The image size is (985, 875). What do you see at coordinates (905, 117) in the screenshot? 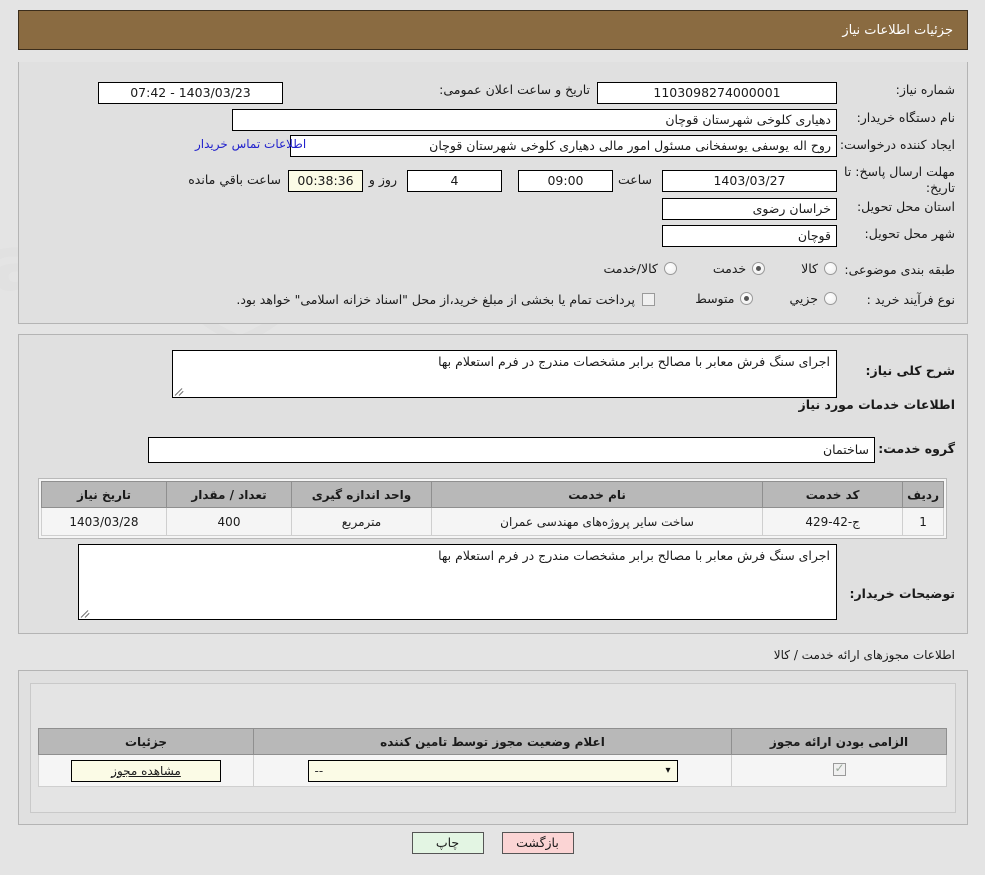
I see `buyer-org-label: نام دستگاه خریدار:` at bounding box center [905, 117].